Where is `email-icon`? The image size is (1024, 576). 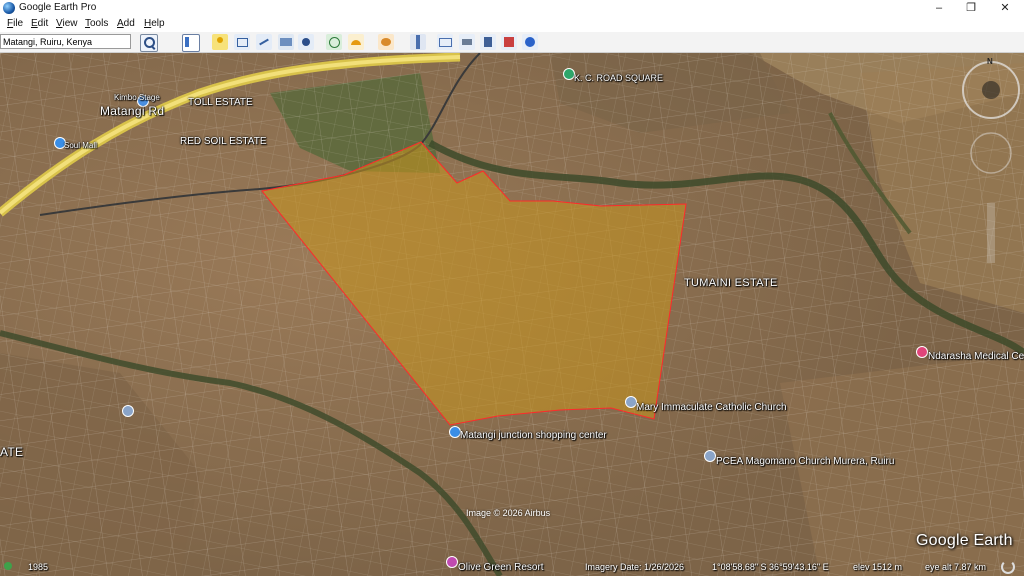 email-icon is located at coordinates (445, 42).